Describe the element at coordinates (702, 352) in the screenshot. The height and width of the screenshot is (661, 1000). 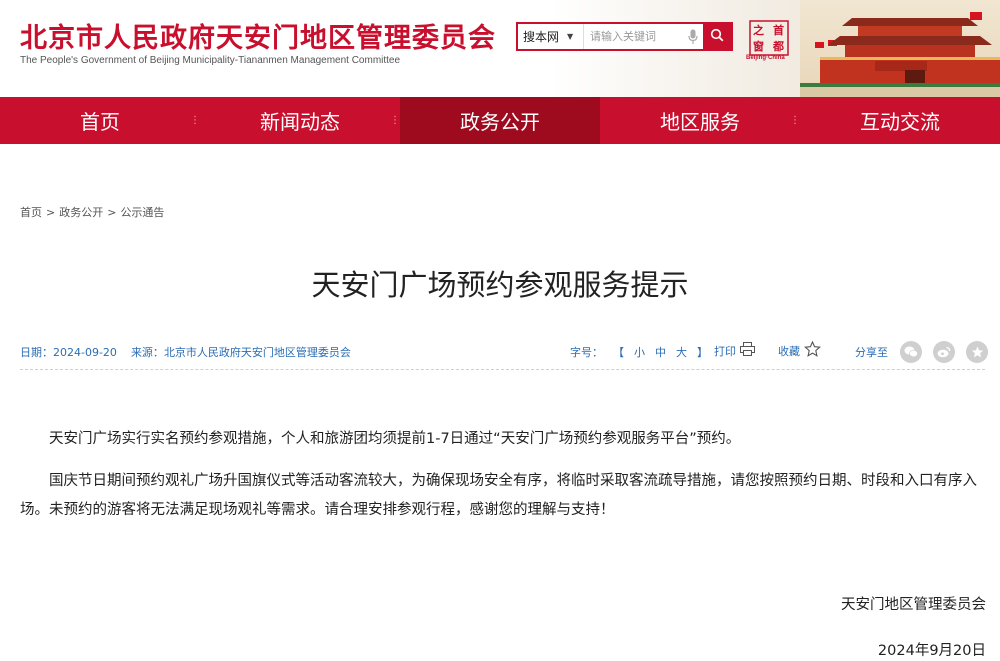
I see `font-size-bracket-close: 】` at that location.